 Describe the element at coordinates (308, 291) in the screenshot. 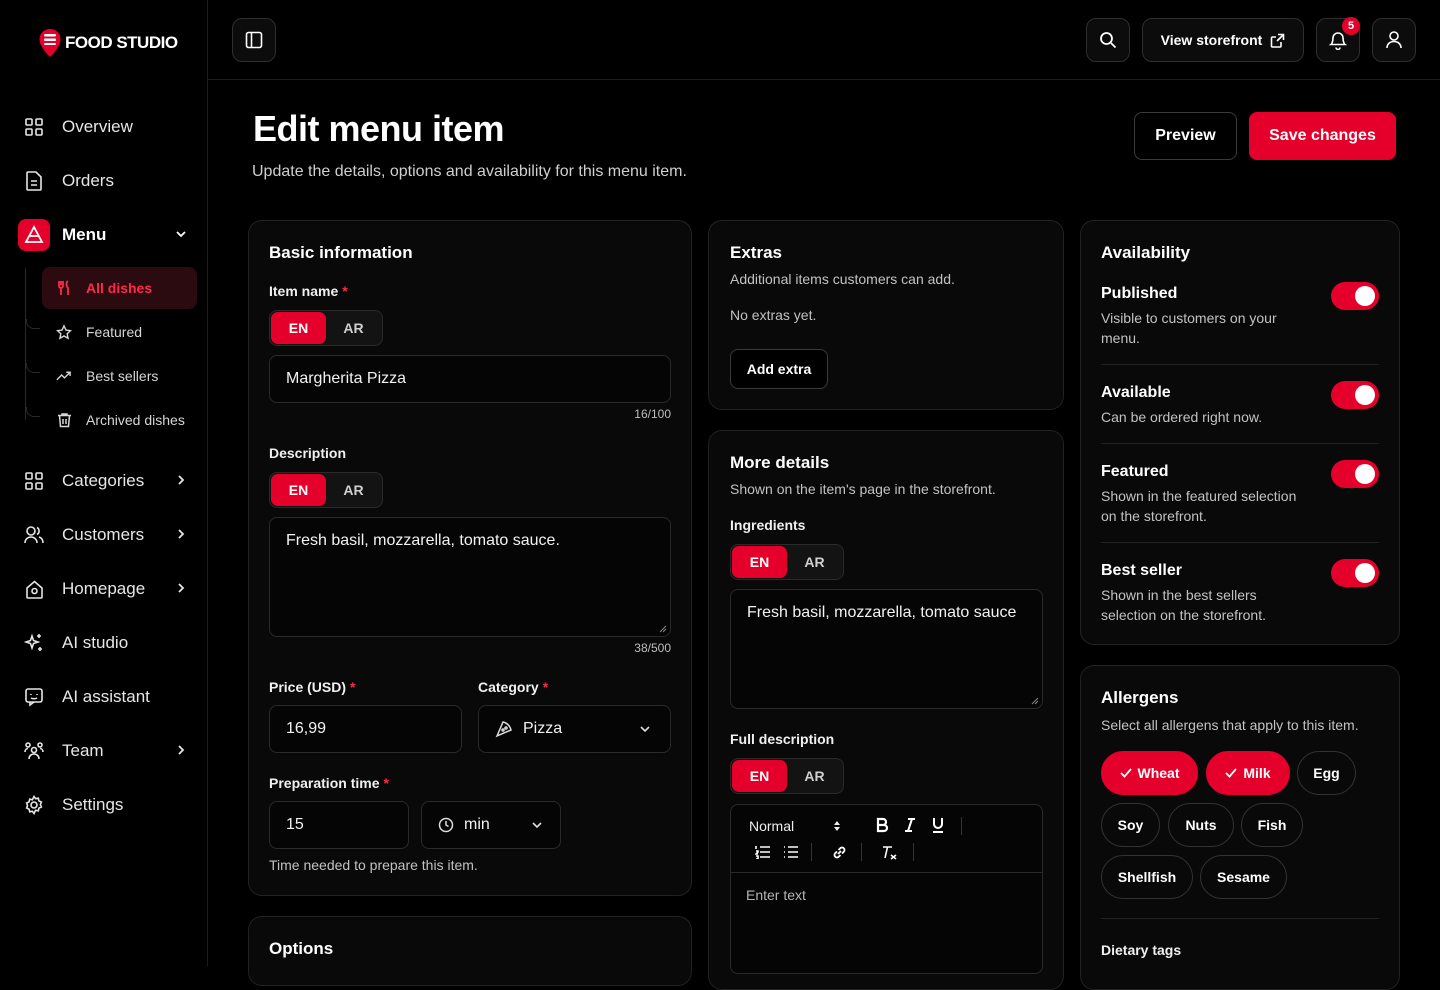

I see `item-name-label: Item name *` at that location.